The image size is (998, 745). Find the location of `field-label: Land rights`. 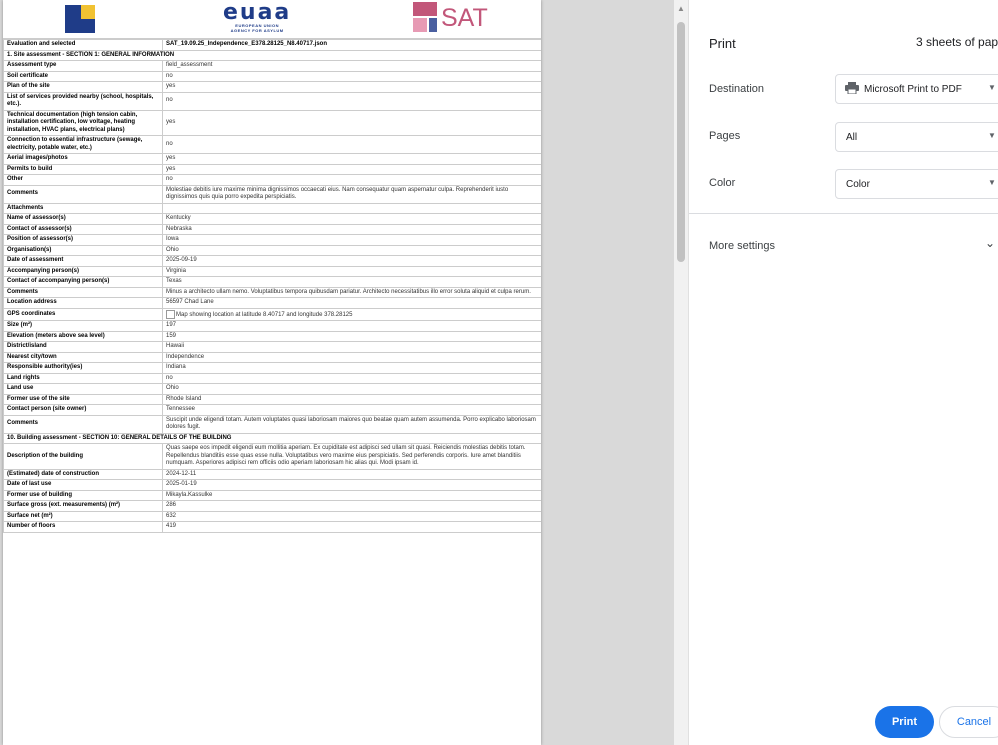

field-label: Land rights is located at coordinates (83, 378).